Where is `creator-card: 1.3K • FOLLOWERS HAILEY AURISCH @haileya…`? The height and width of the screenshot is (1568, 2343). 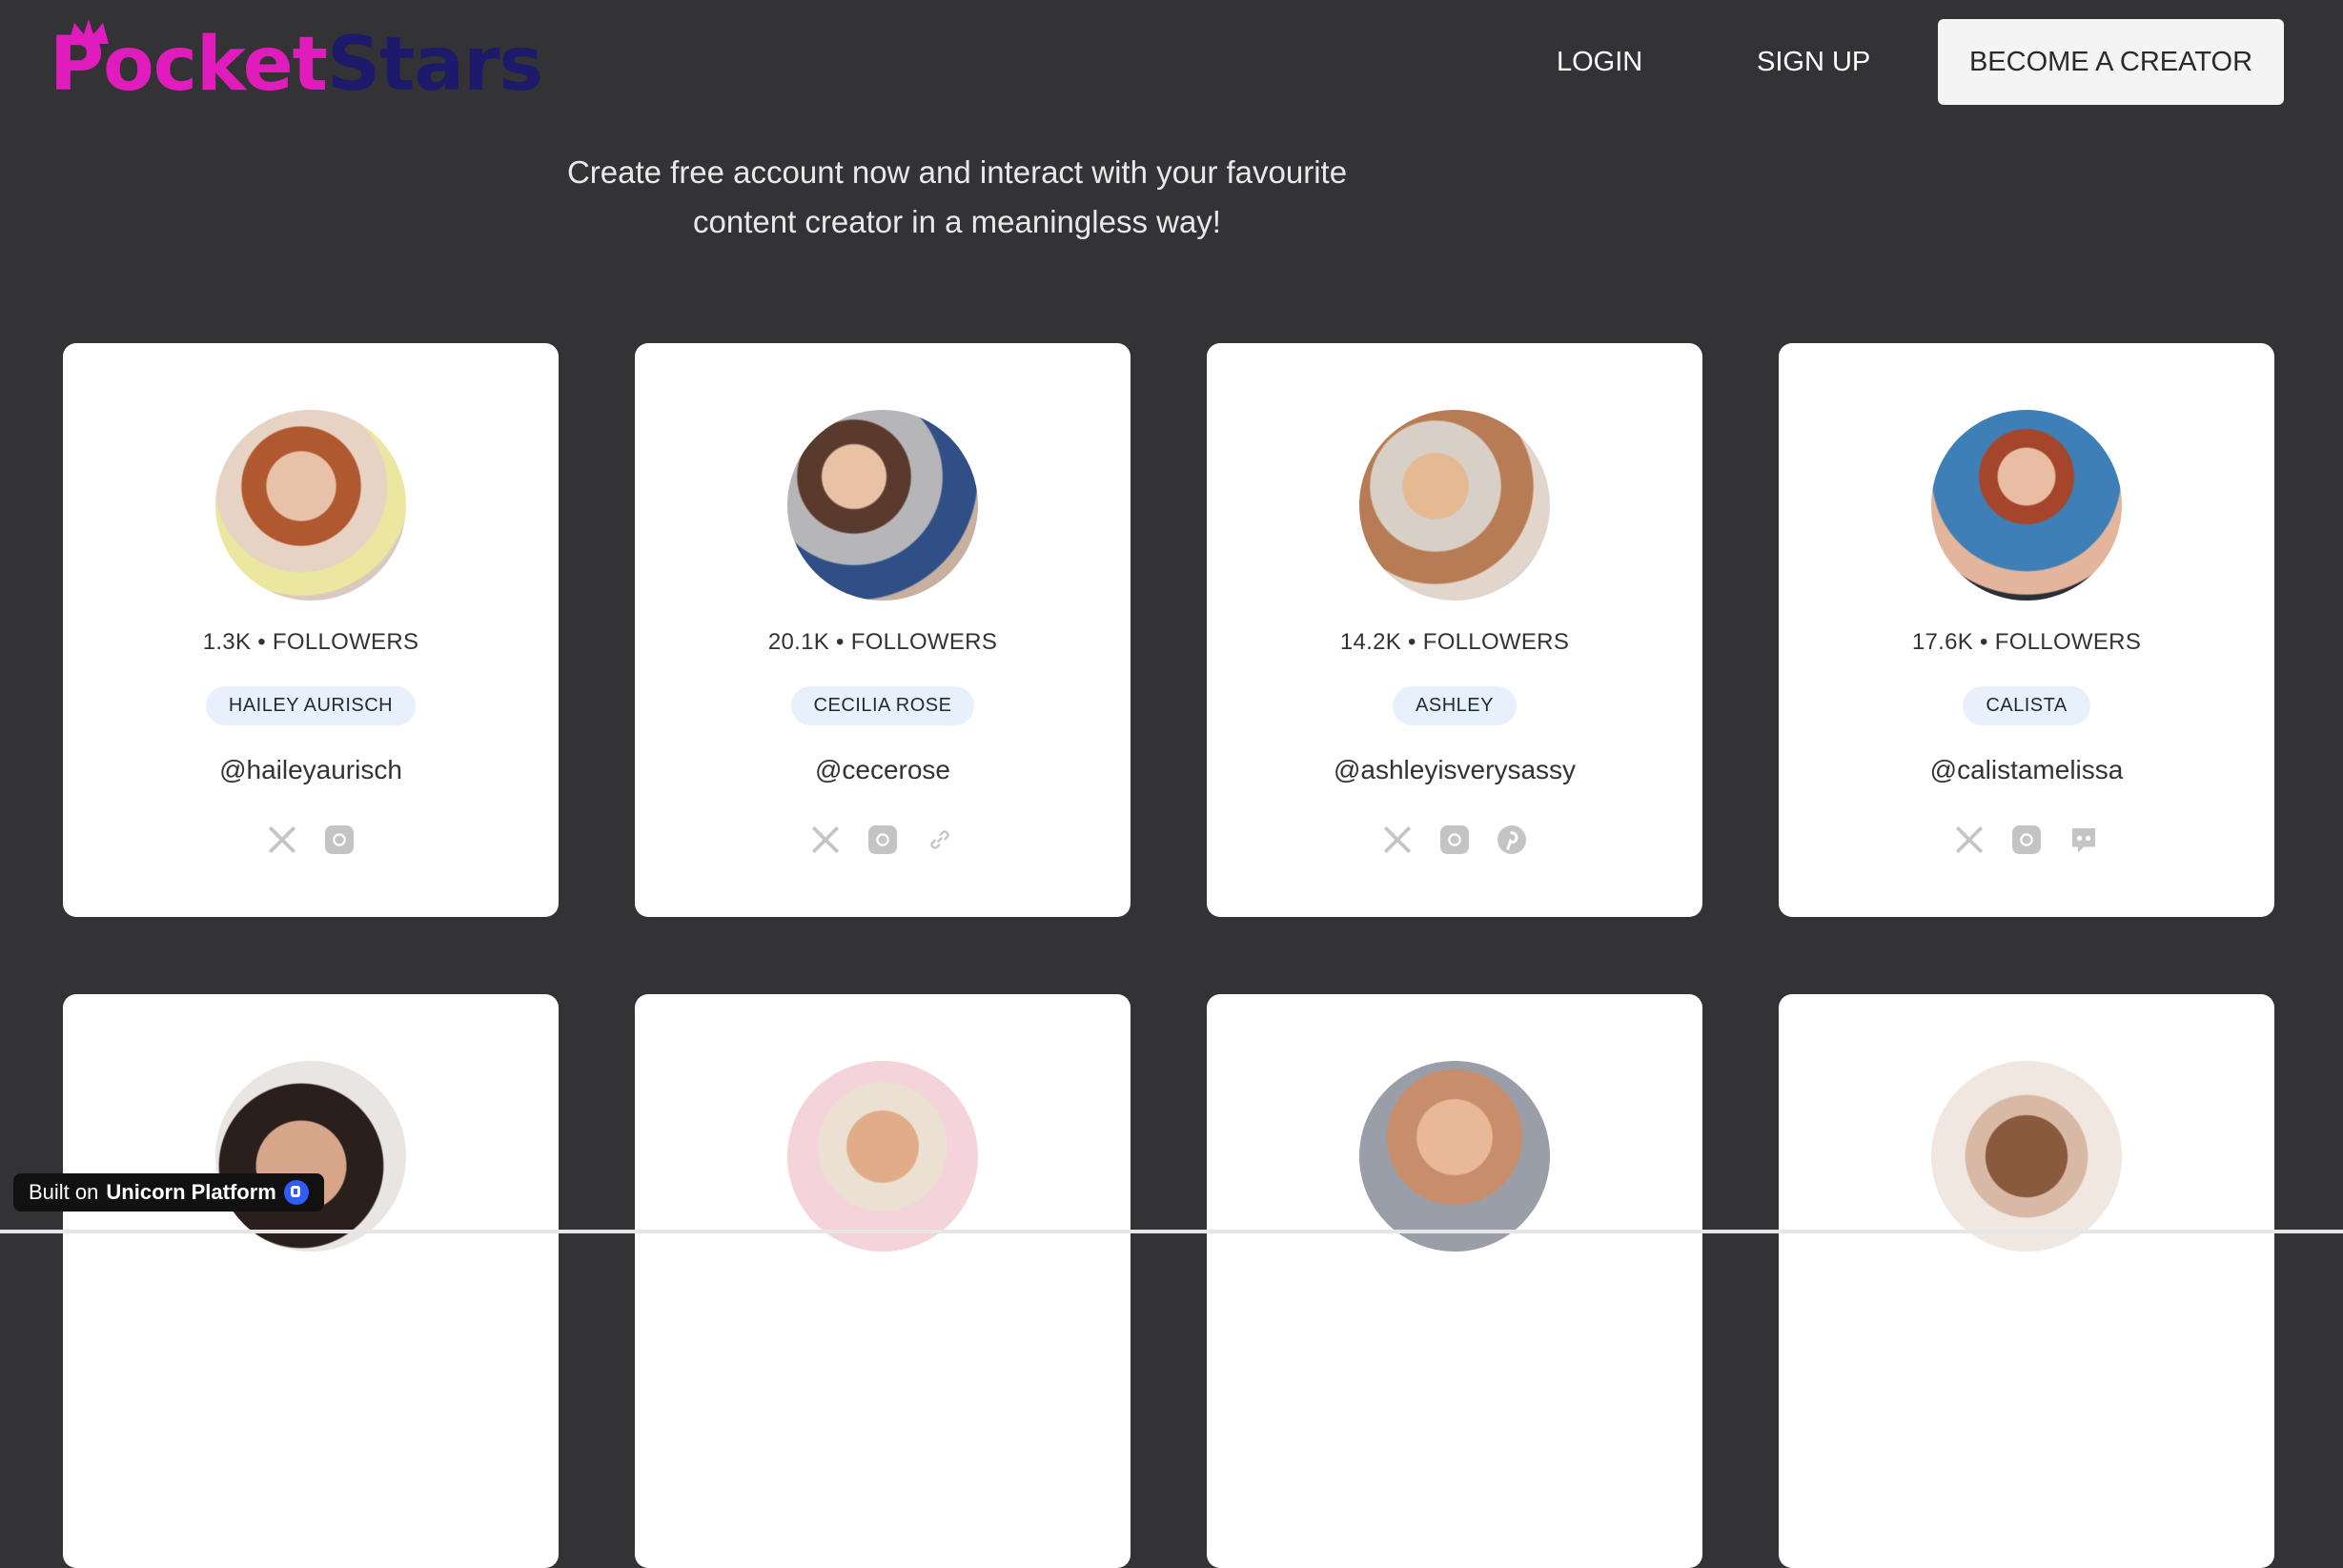 creator-card: 1.3K • FOLLOWERS HAILEY AURISCH @haileya… is located at coordinates (311, 630).